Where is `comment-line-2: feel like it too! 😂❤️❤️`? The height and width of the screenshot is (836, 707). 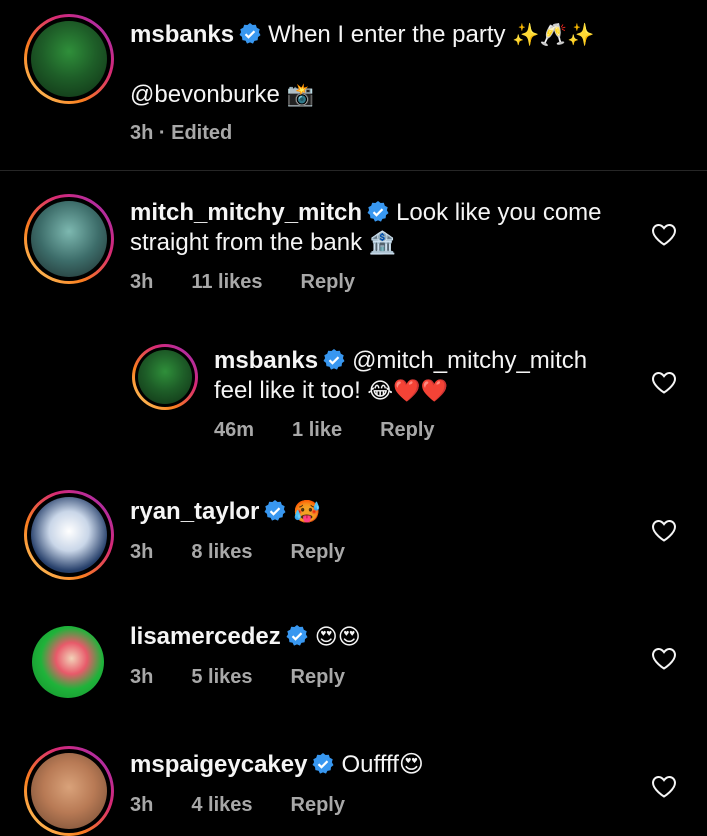 comment-line-2: feel like it too! 😂❤️❤️ is located at coordinates (331, 391).